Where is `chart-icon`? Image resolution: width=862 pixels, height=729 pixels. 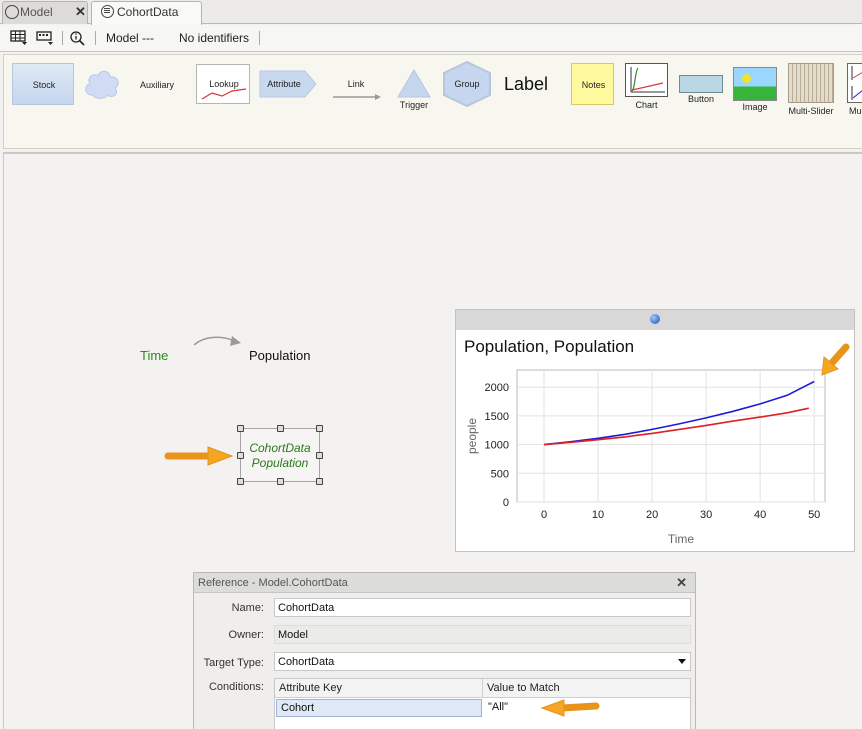 chart-icon is located at coordinates (646, 80).